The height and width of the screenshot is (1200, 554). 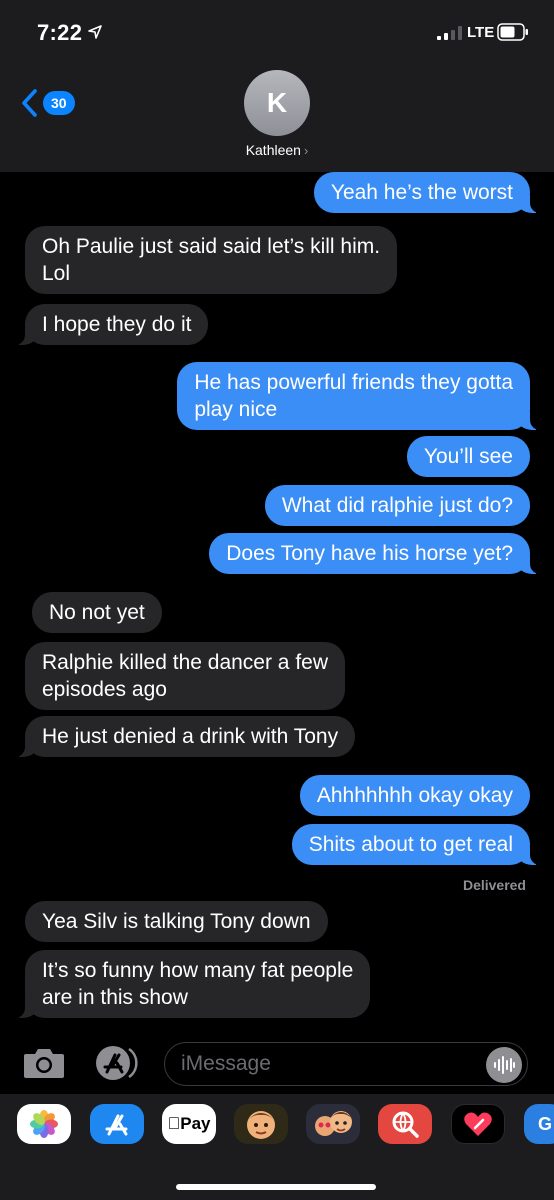 What do you see at coordinates (198, 970) in the screenshot?
I see `message-text-line: It’s so funny how many fat people` at bounding box center [198, 970].